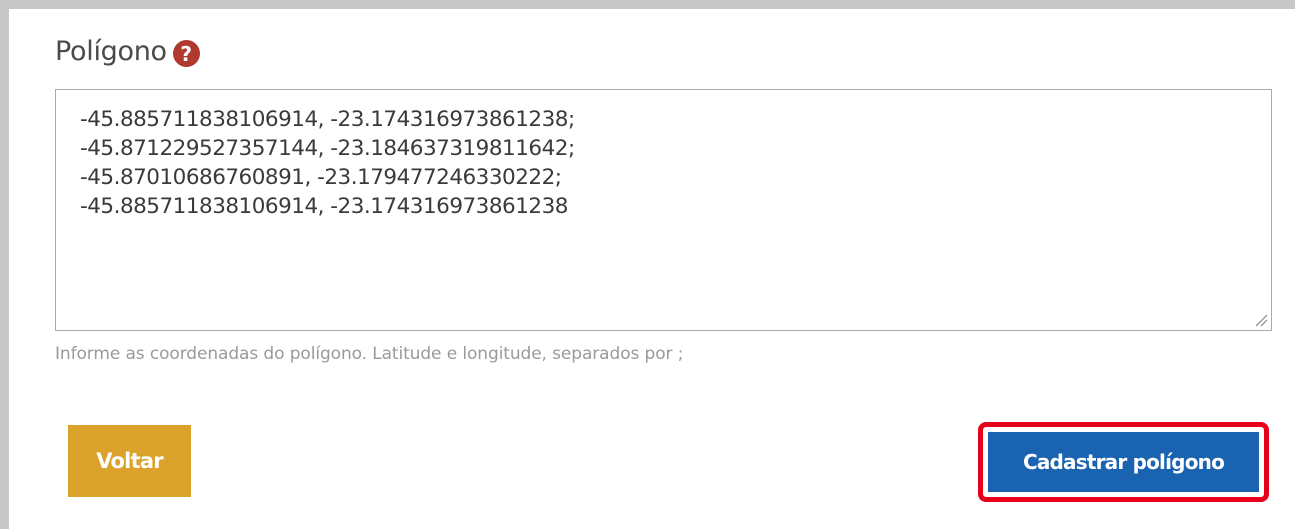  What do you see at coordinates (1260, 319) in the screenshot?
I see `resize-handle-icon` at bounding box center [1260, 319].